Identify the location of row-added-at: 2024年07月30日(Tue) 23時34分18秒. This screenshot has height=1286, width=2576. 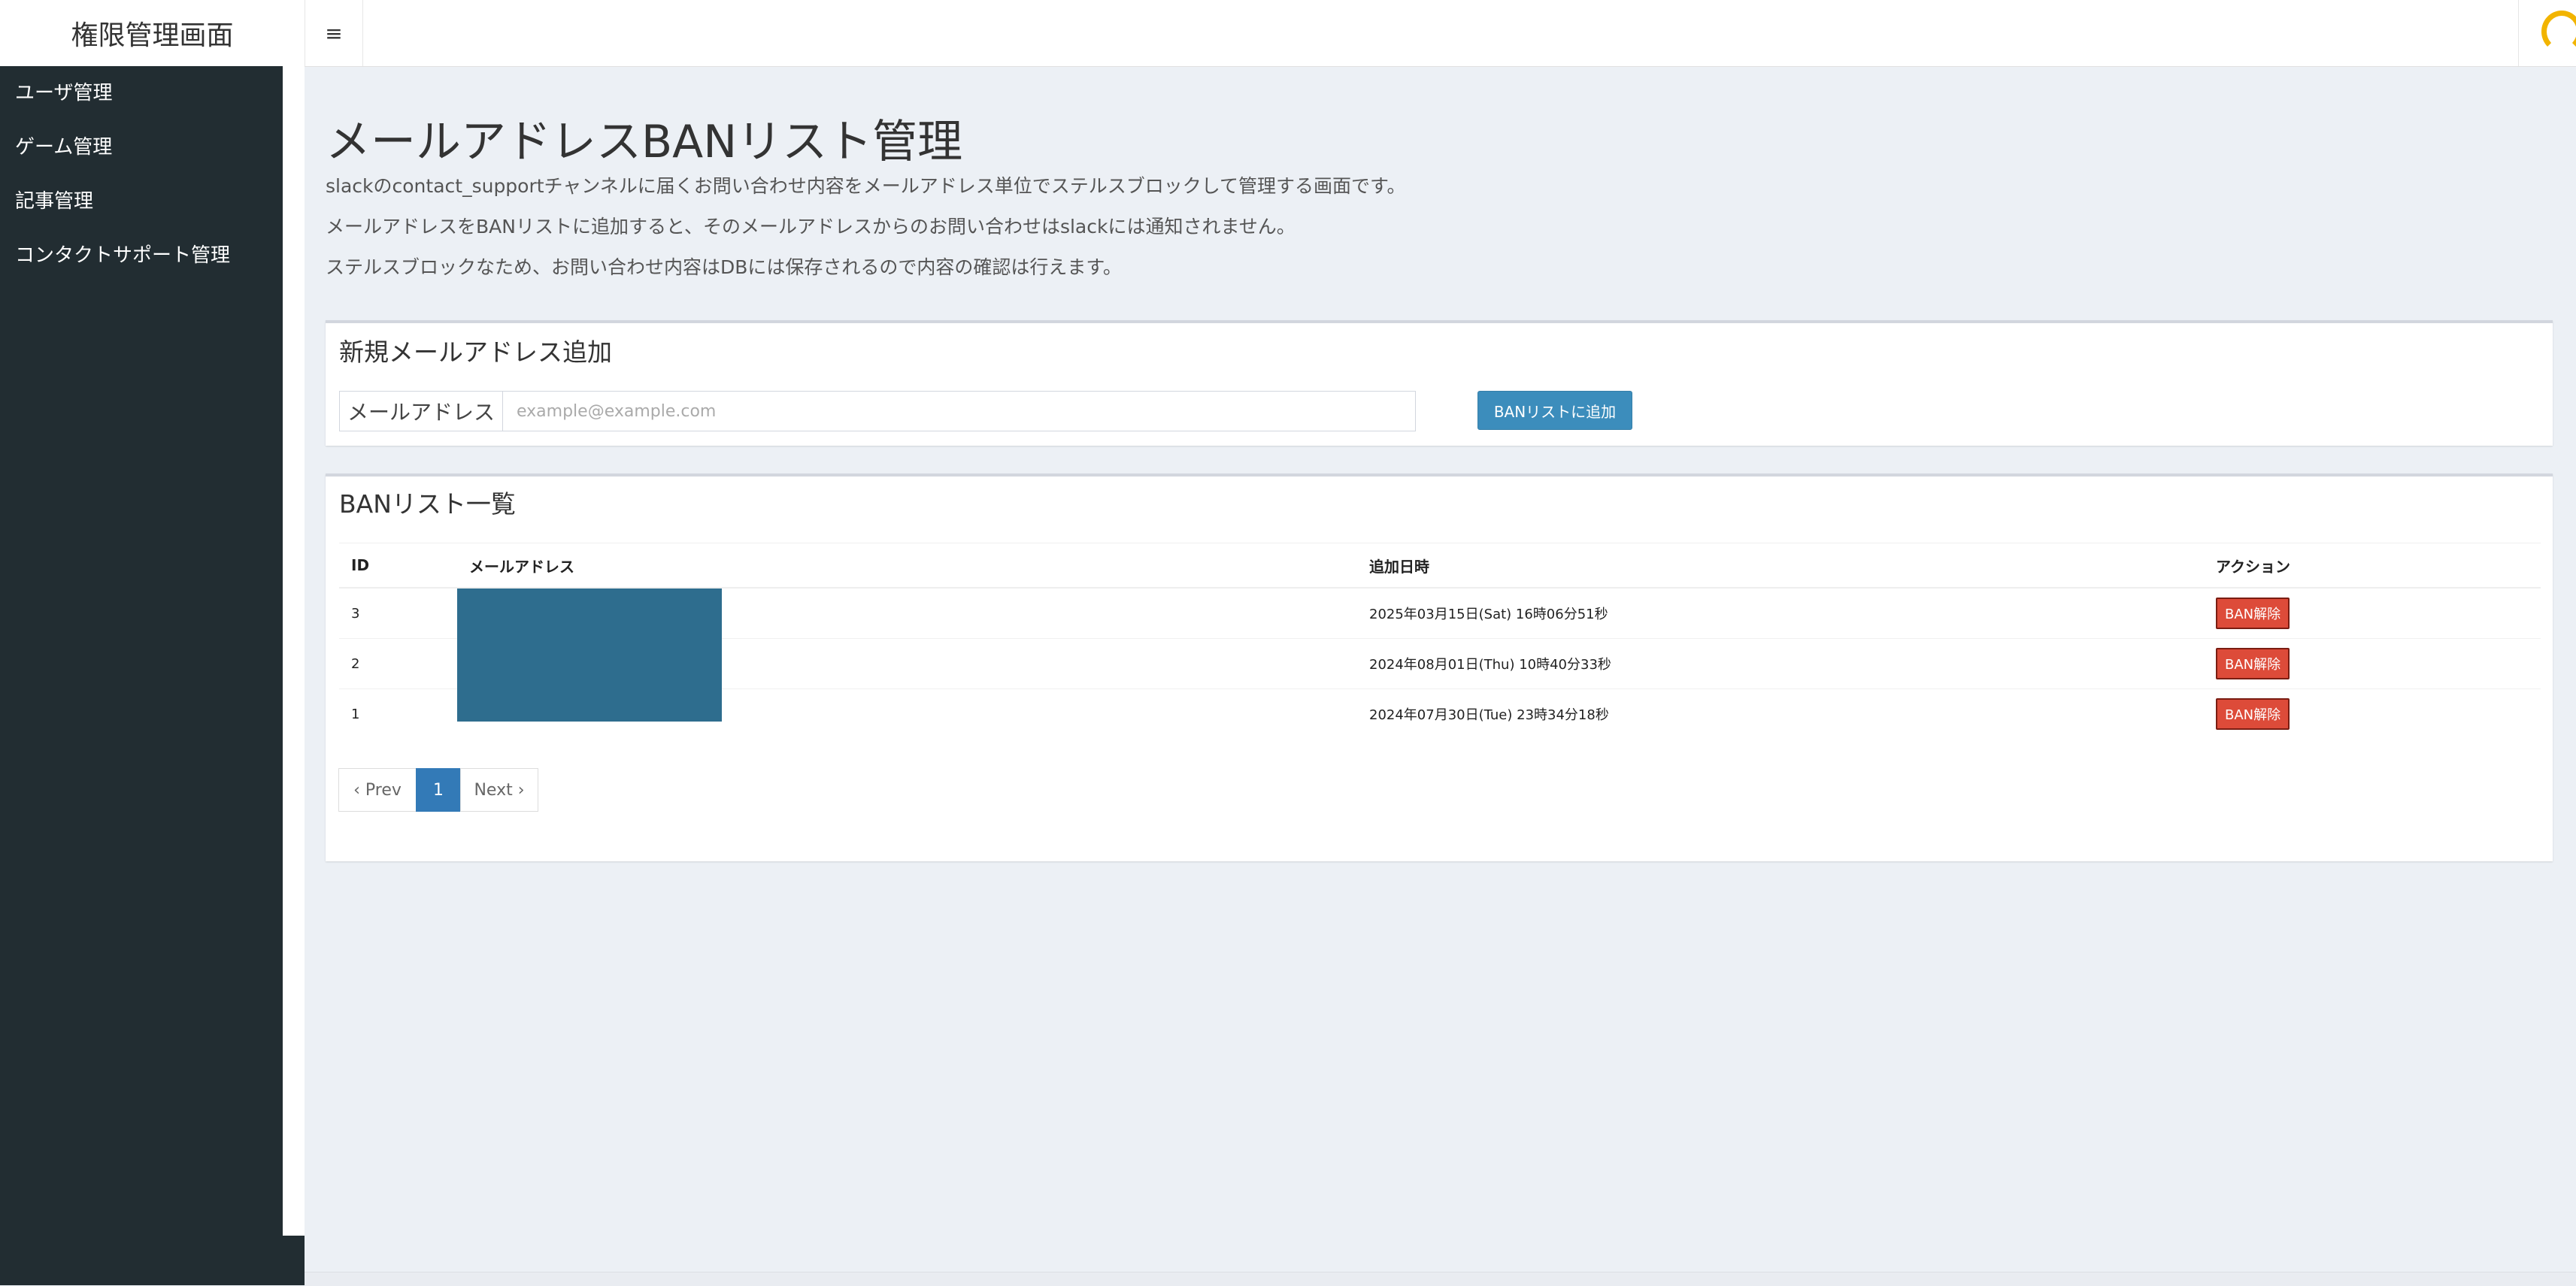
(1780, 714).